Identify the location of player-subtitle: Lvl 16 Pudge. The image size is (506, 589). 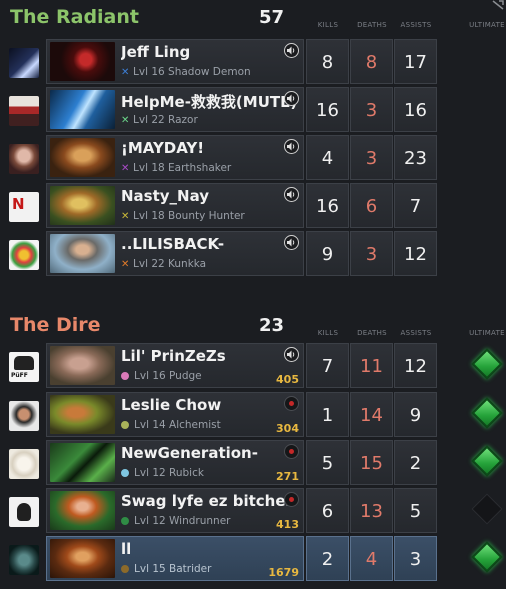
(161, 376).